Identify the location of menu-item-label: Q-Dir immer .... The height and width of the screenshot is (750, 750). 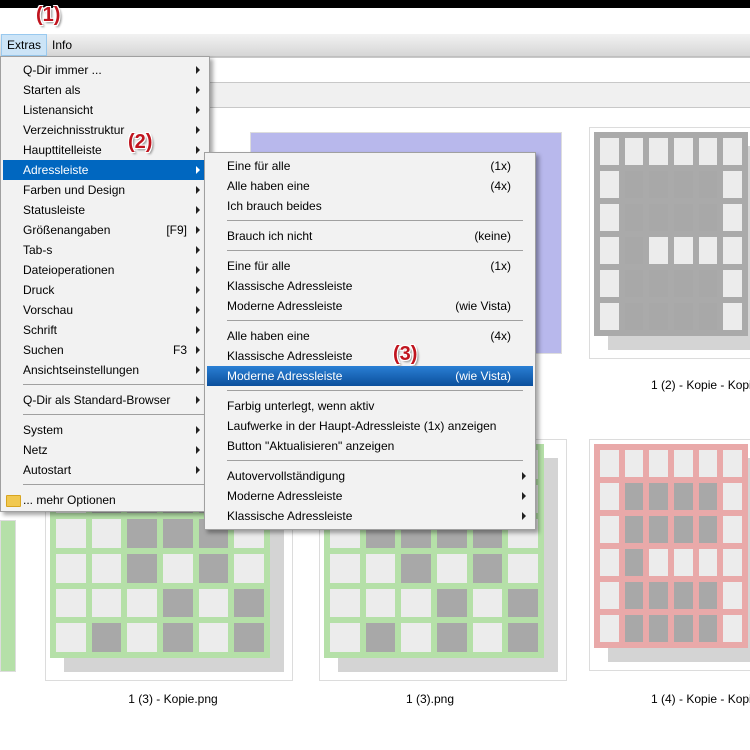
(62, 70).